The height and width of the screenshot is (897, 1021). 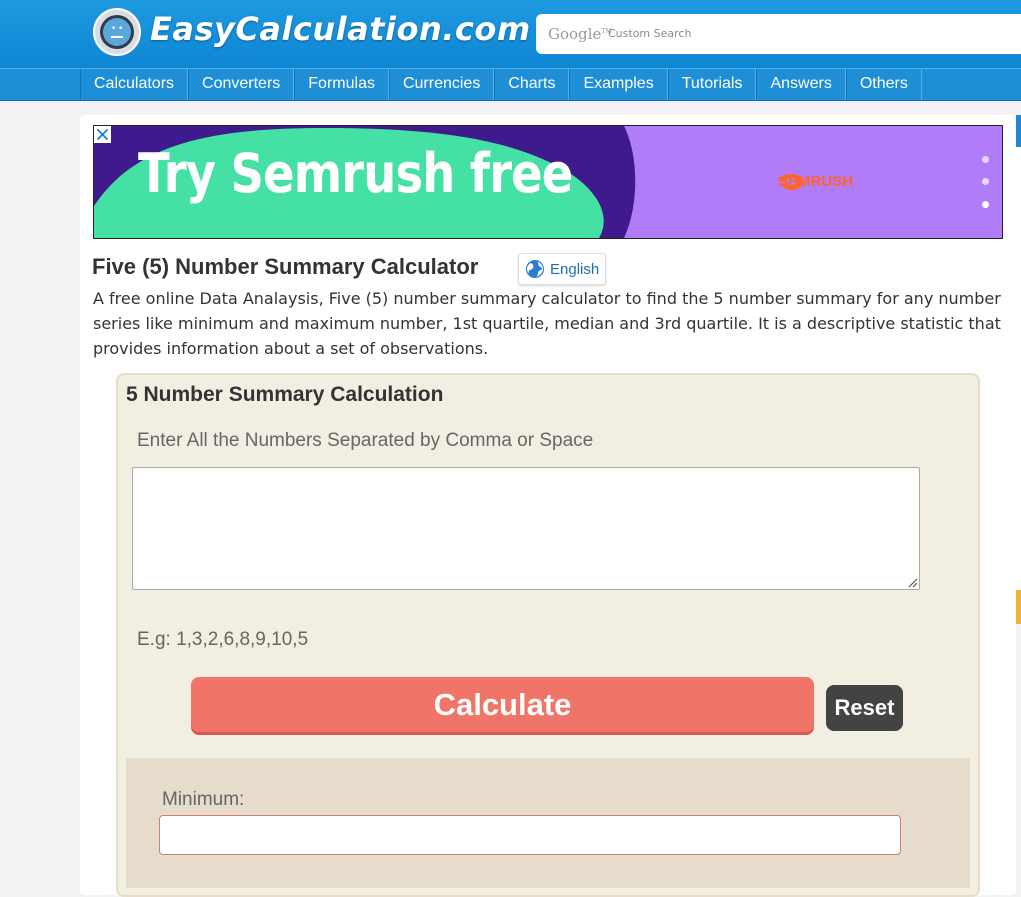 What do you see at coordinates (1018, 131) in the screenshot?
I see `side-tab-blue` at bounding box center [1018, 131].